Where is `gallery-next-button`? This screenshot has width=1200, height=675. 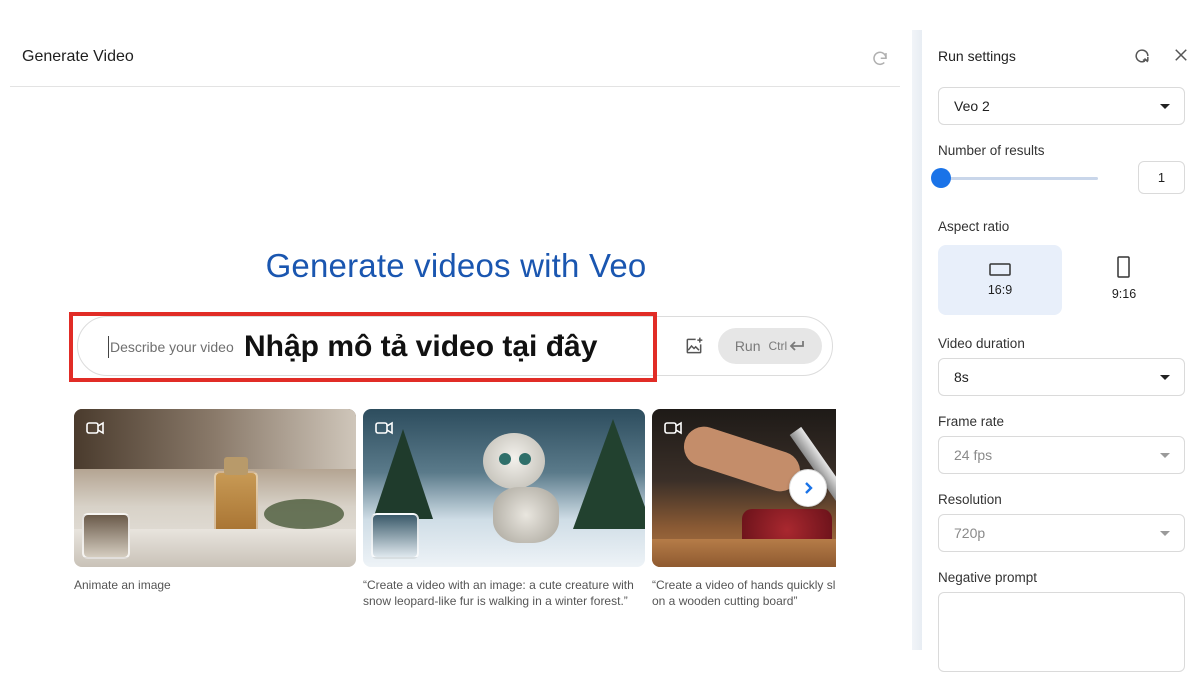 gallery-next-button is located at coordinates (808, 488).